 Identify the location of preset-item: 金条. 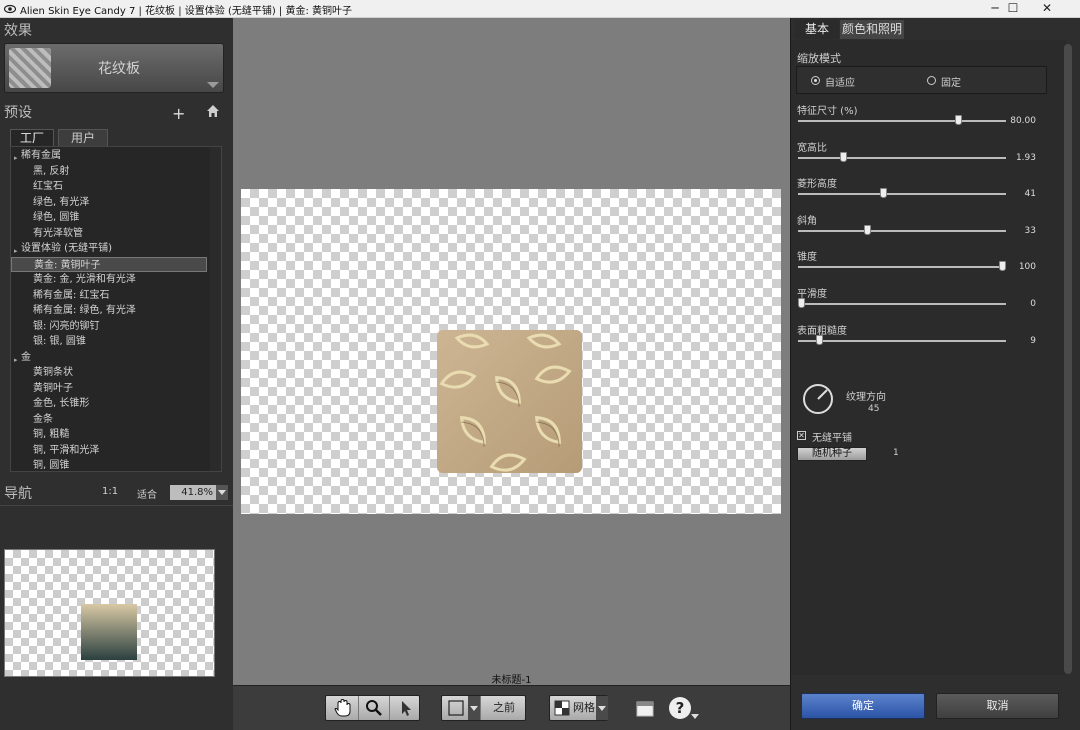
(109, 419).